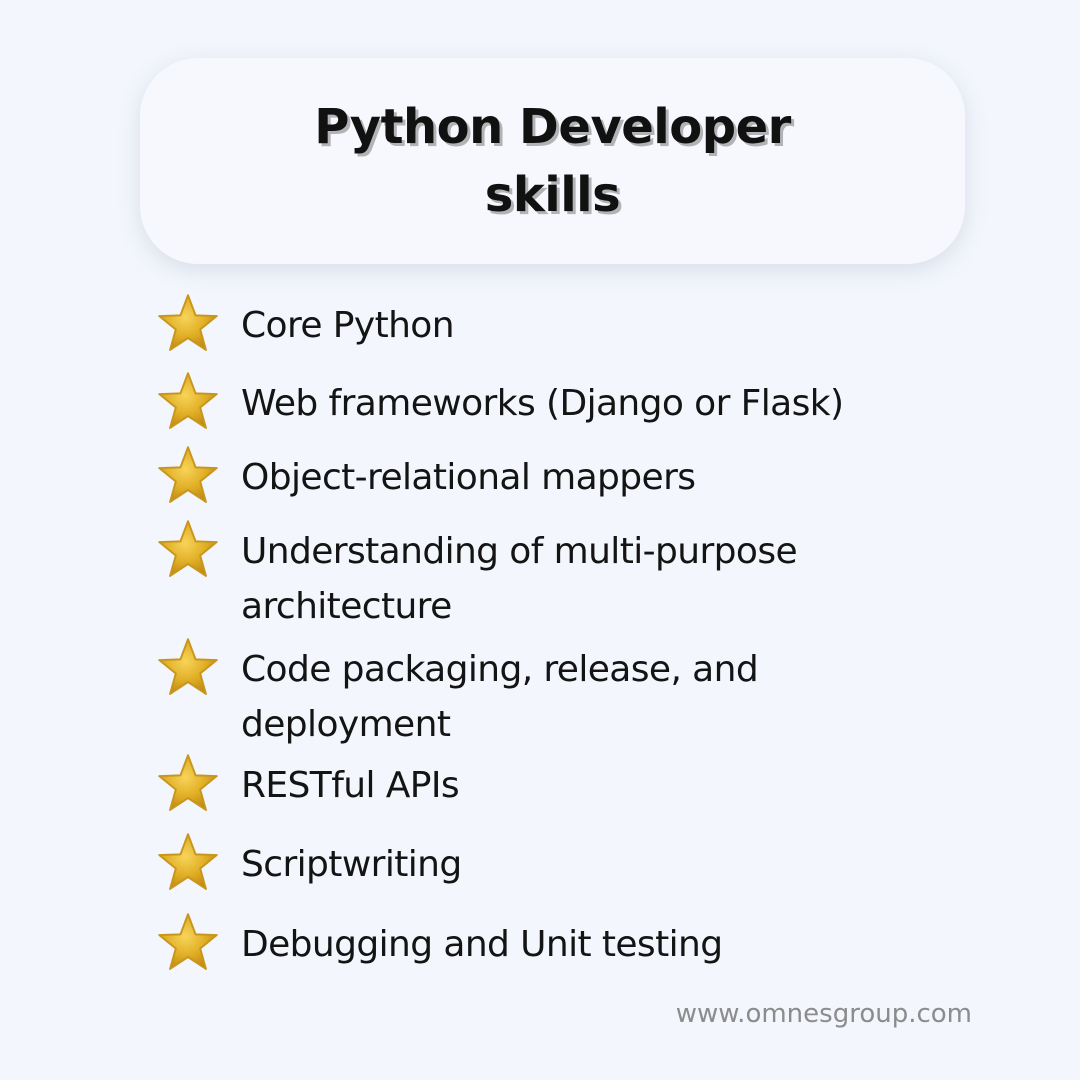 The height and width of the screenshot is (1080, 1080). Describe the element at coordinates (351, 864) in the screenshot. I see `skill-label: Scriptwriting` at that location.